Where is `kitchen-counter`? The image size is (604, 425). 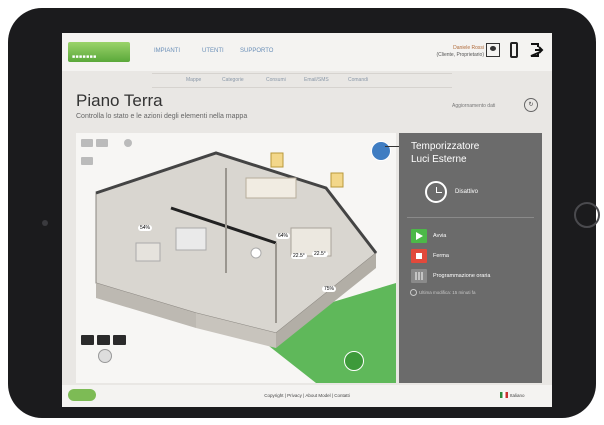 kitchen-counter is located at coordinates (271, 188).